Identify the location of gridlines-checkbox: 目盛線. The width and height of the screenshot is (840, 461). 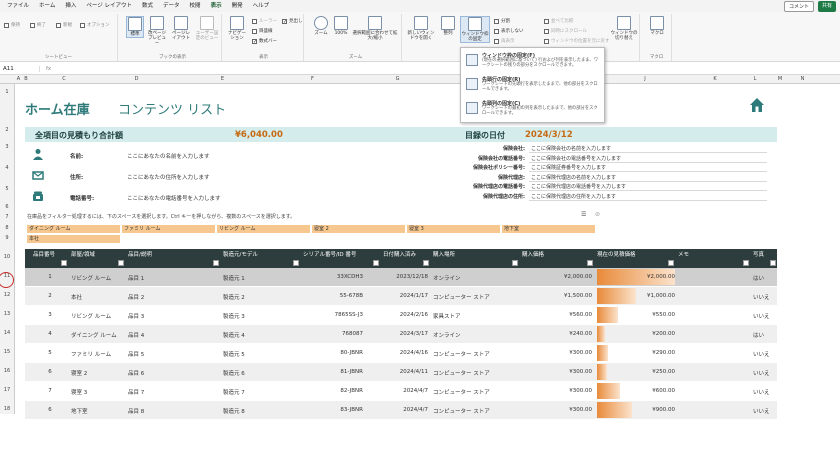
(262, 31).